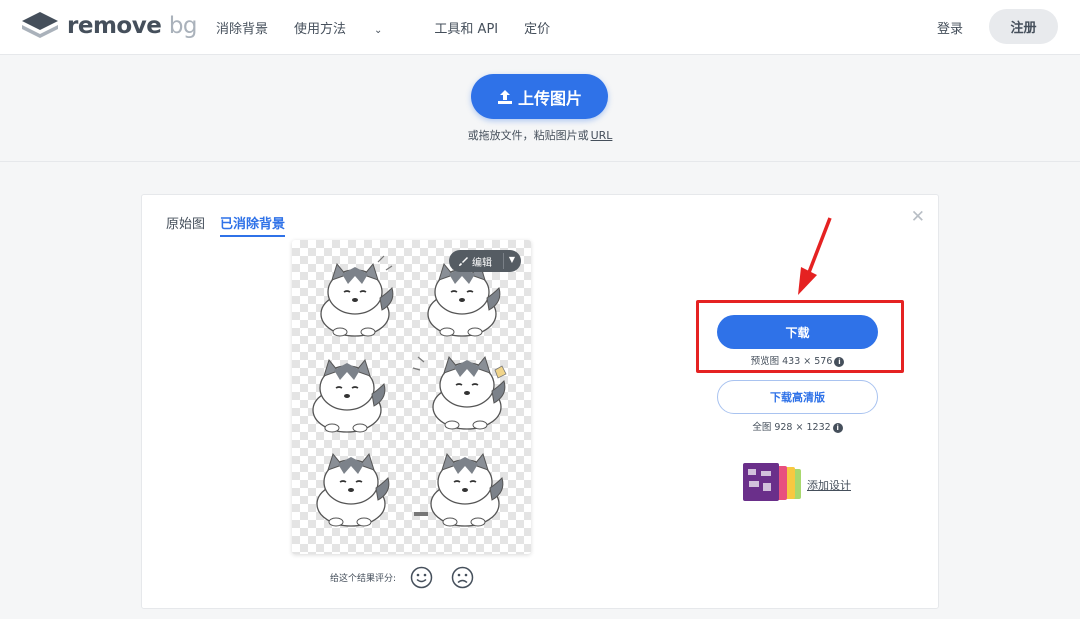 The height and width of the screenshot is (619, 1080). Describe the element at coordinates (537, 27) in the screenshot. I see `nav-pricing: 定价` at that location.